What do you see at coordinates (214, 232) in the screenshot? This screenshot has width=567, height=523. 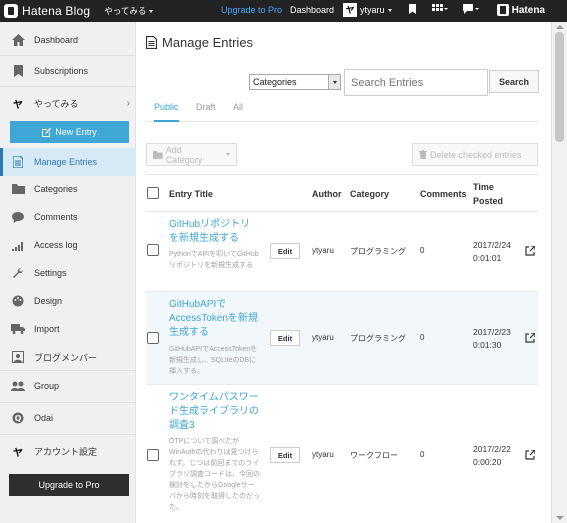 I see `entry-title-link: GitHubリポジトリを新規生成する` at bounding box center [214, 232].